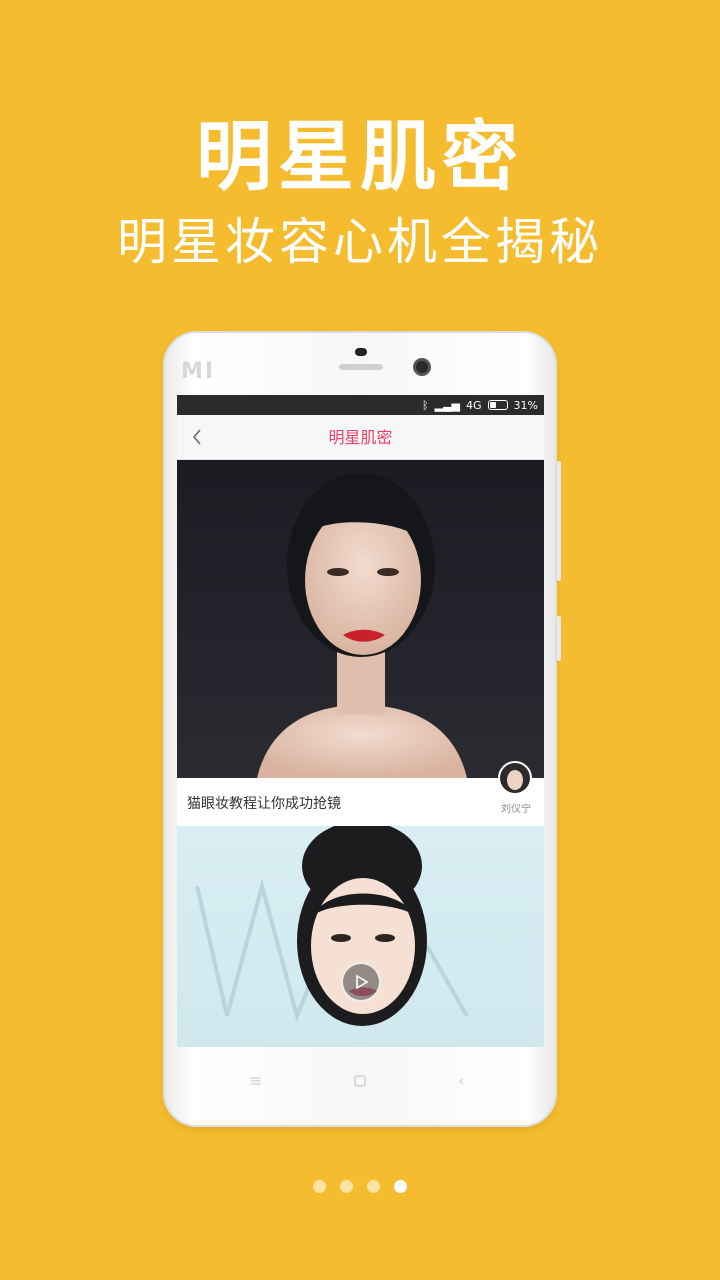 This screenshot has height=1280, width=720. I want to click on bluetooth-icon: ᛒ, so click(425, 405).